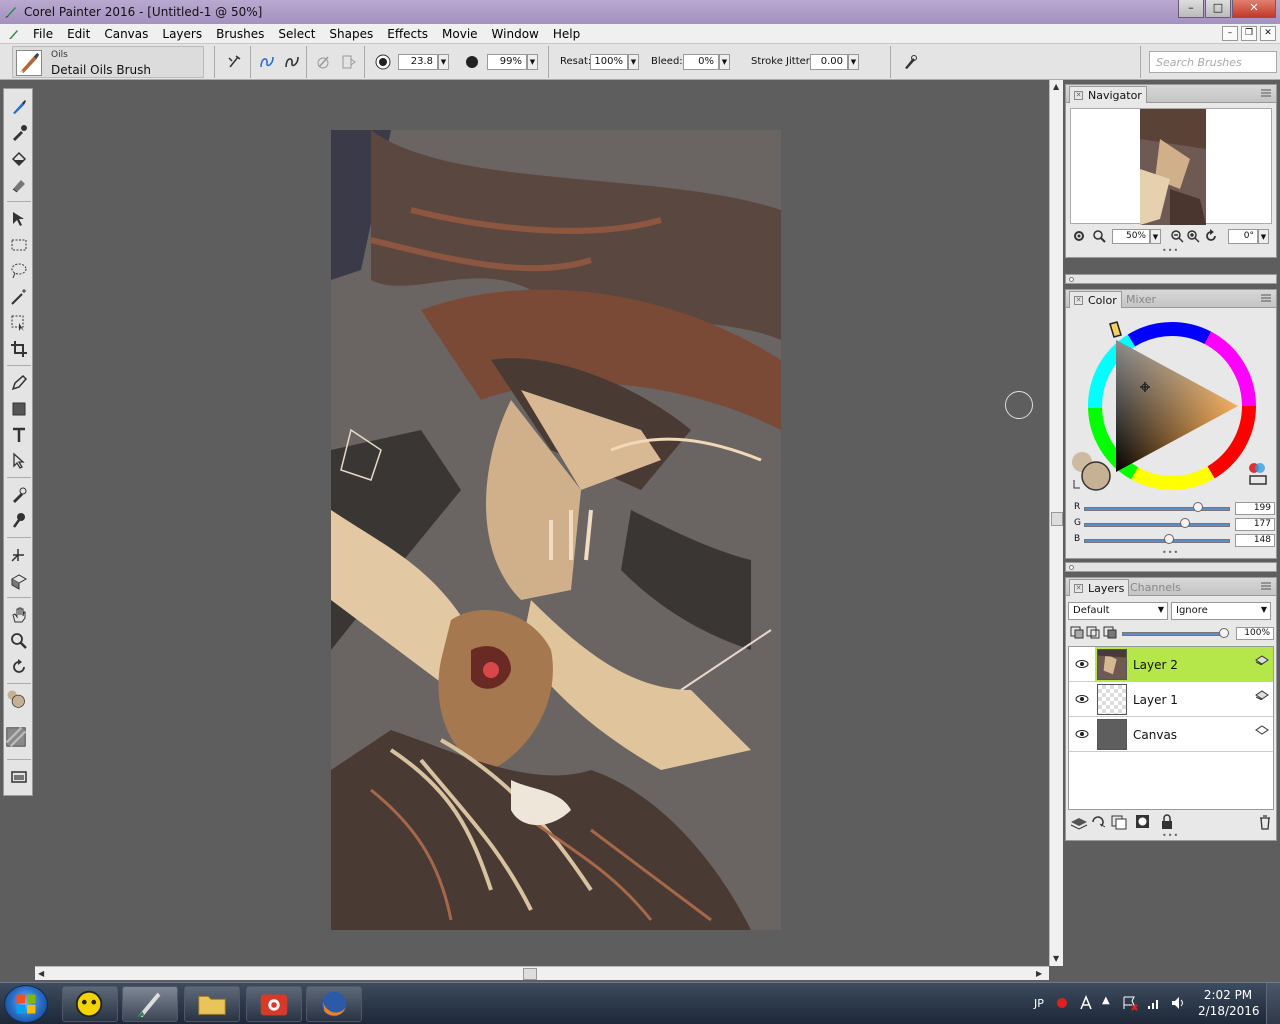  What do you see at coordinates (542, 973) in the screenshot?
I see `horizontal-scrollbar: ◀ ▶` at bounding box center [542, 973].